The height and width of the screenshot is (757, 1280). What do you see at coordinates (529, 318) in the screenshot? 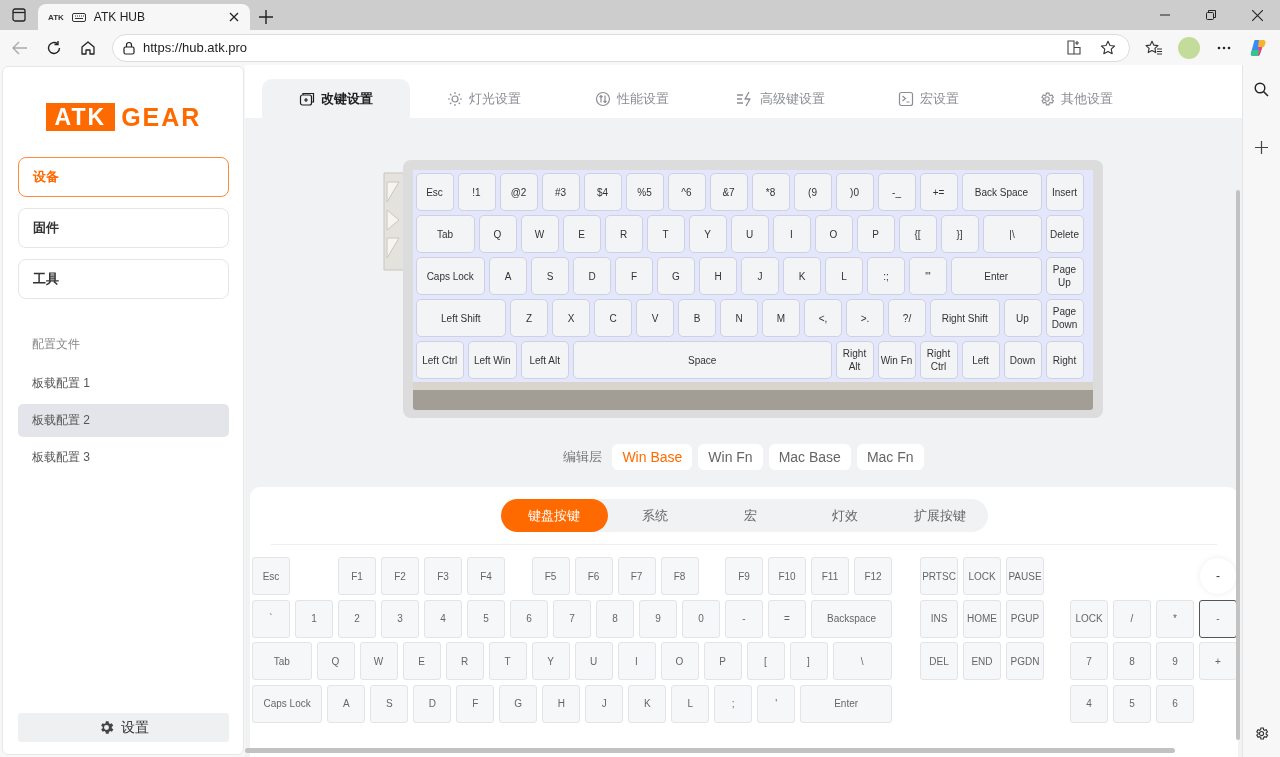
I see `keyboard-key: Z` at bounding box center [529, 318].